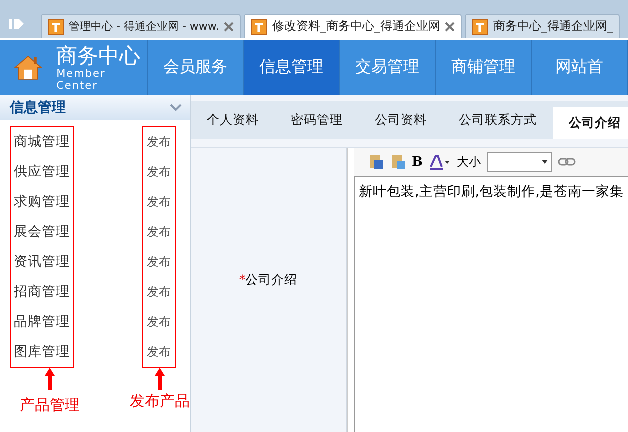 The width and height of the screenshot is (628, 432). What do you see at coordinates (567, 162) in the screenshot?
I see `link-icon` at bounding box center [567, 162].